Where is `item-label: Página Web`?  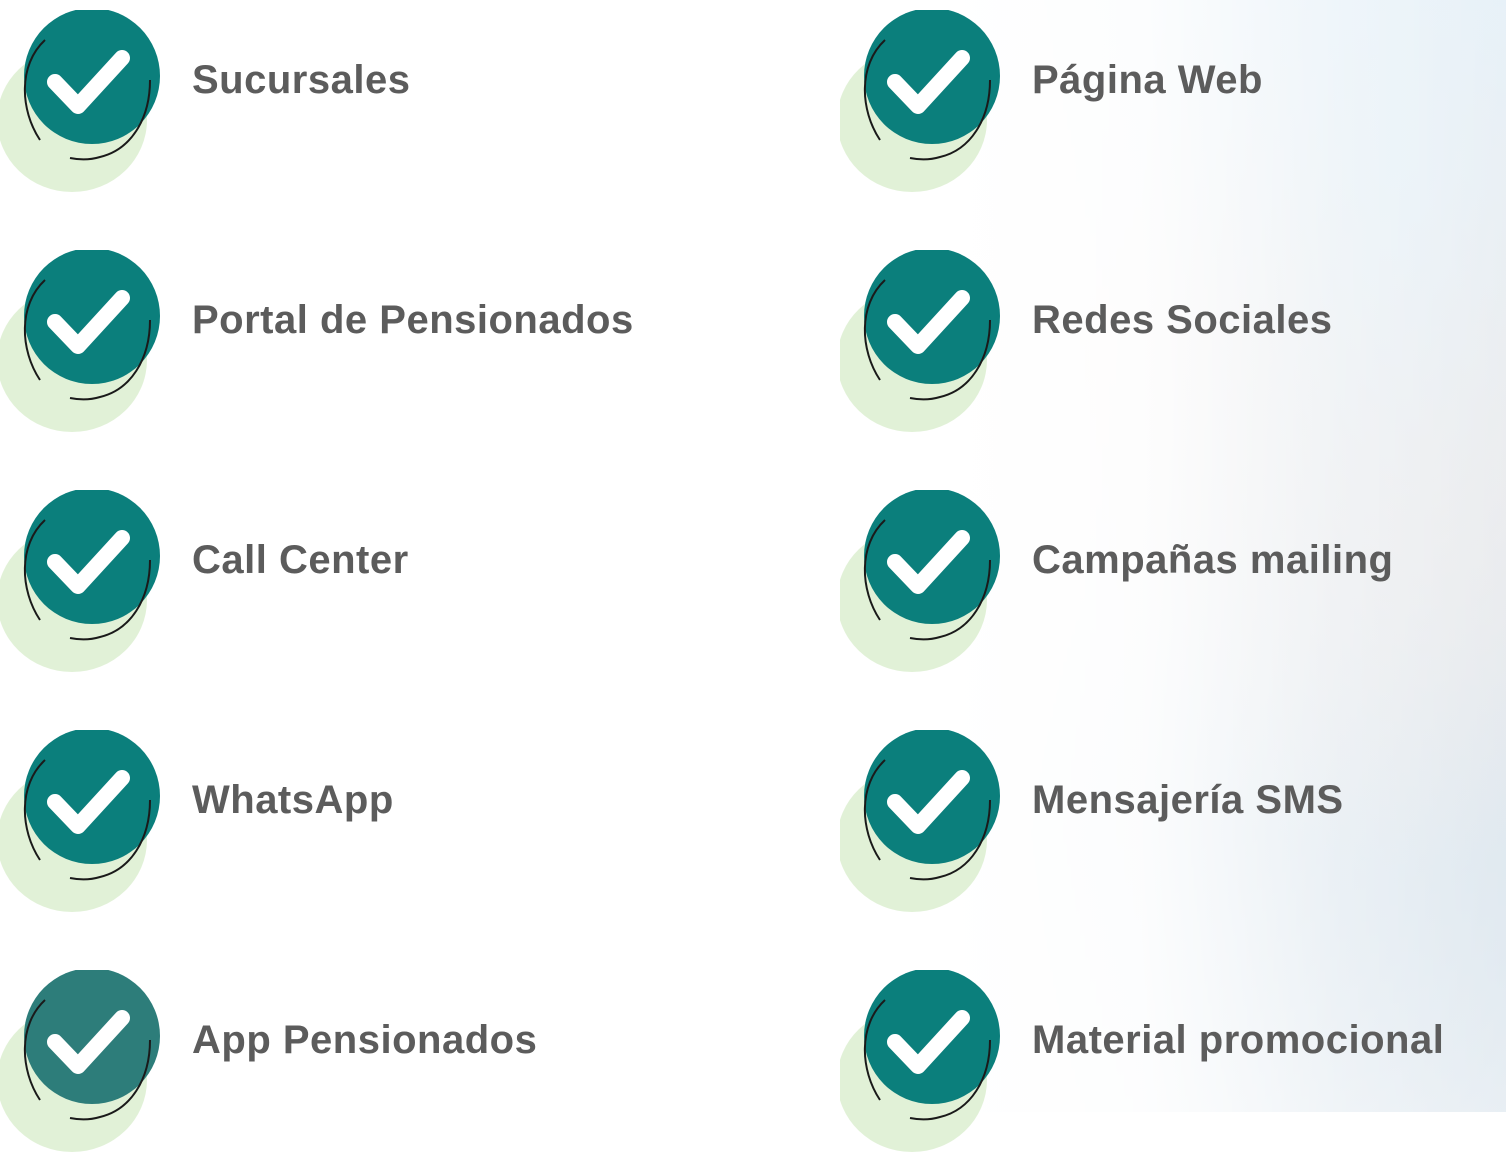
item-label: Página Web is located at coordinates (1147, 80).